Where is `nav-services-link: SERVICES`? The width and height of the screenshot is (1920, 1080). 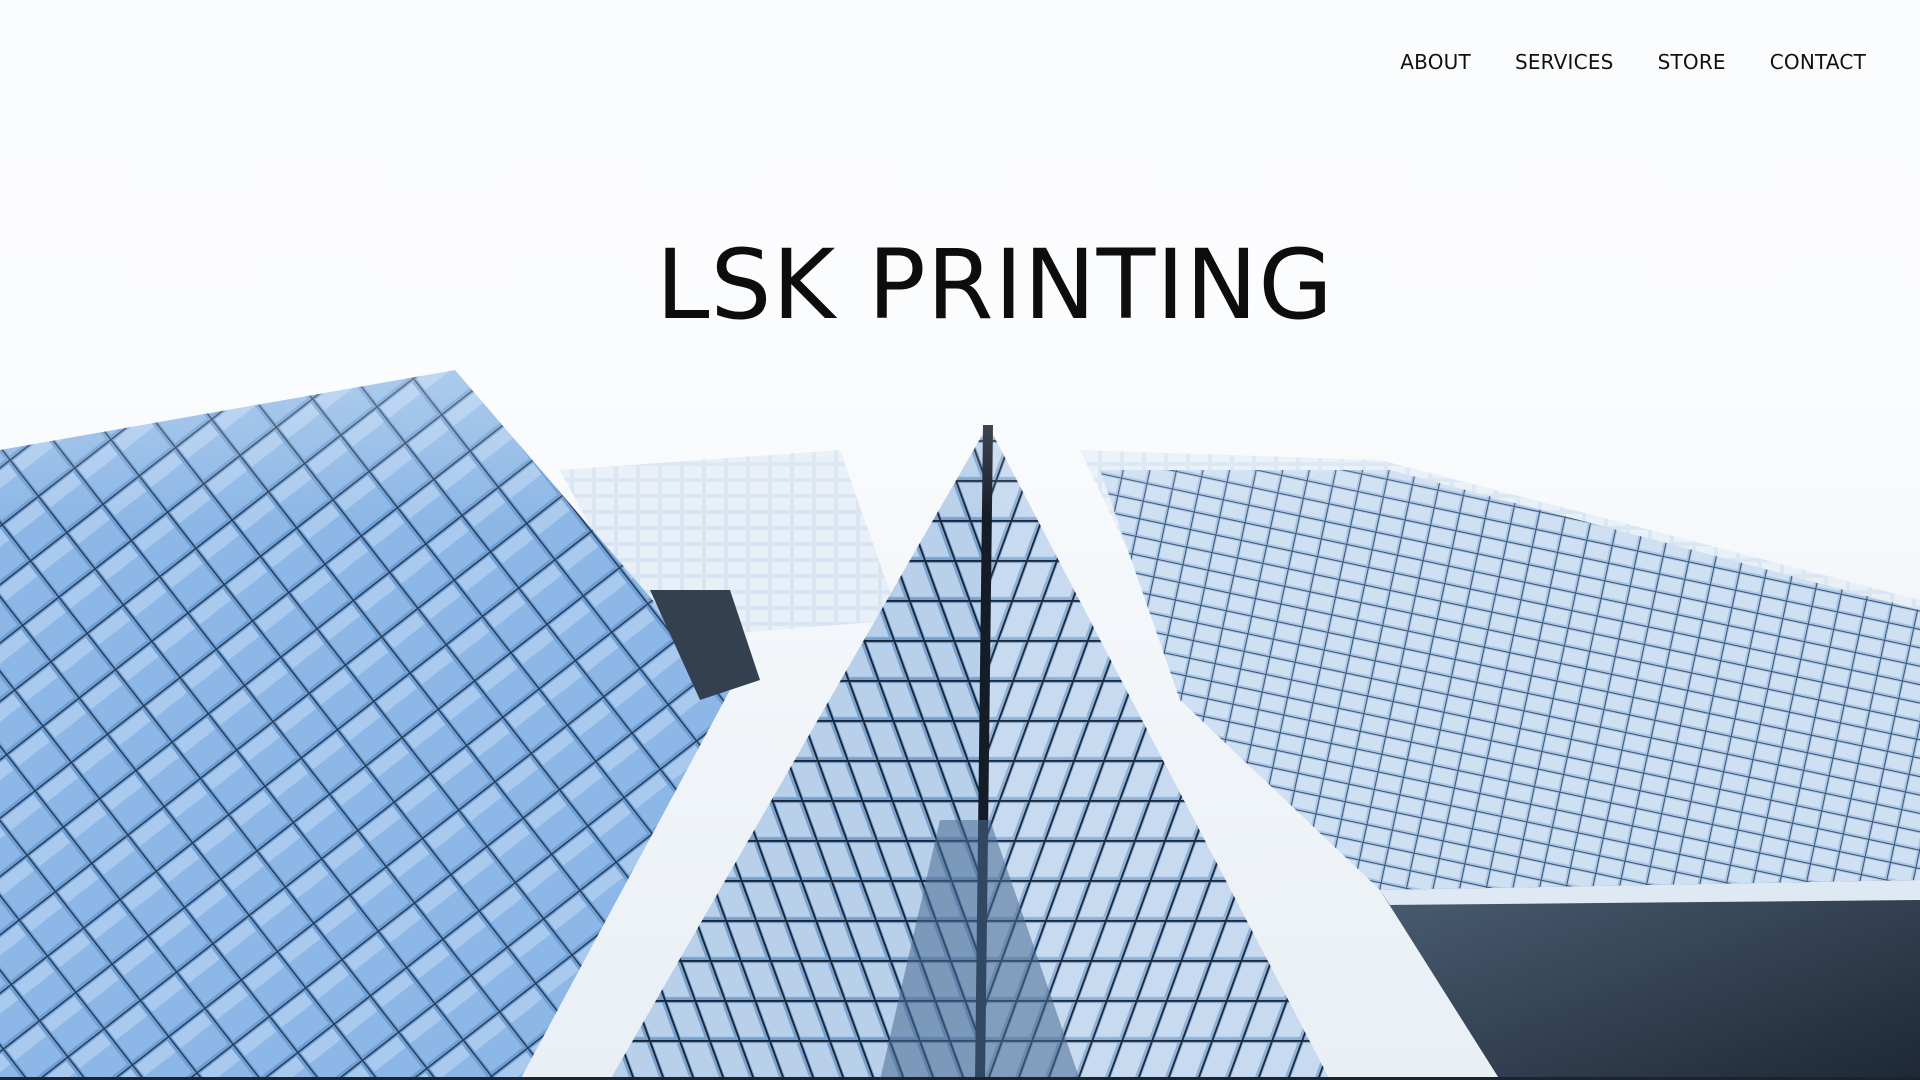
nav-services-link: SERVICES is located at coordinates (1564, 62).